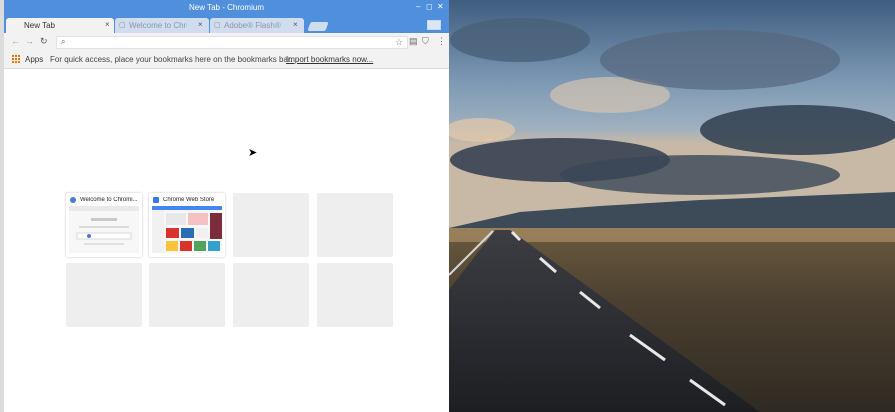 The height and width of the screenshot is (412, 895). I want to click on arrow-right-icon: →, so click(29, 41).